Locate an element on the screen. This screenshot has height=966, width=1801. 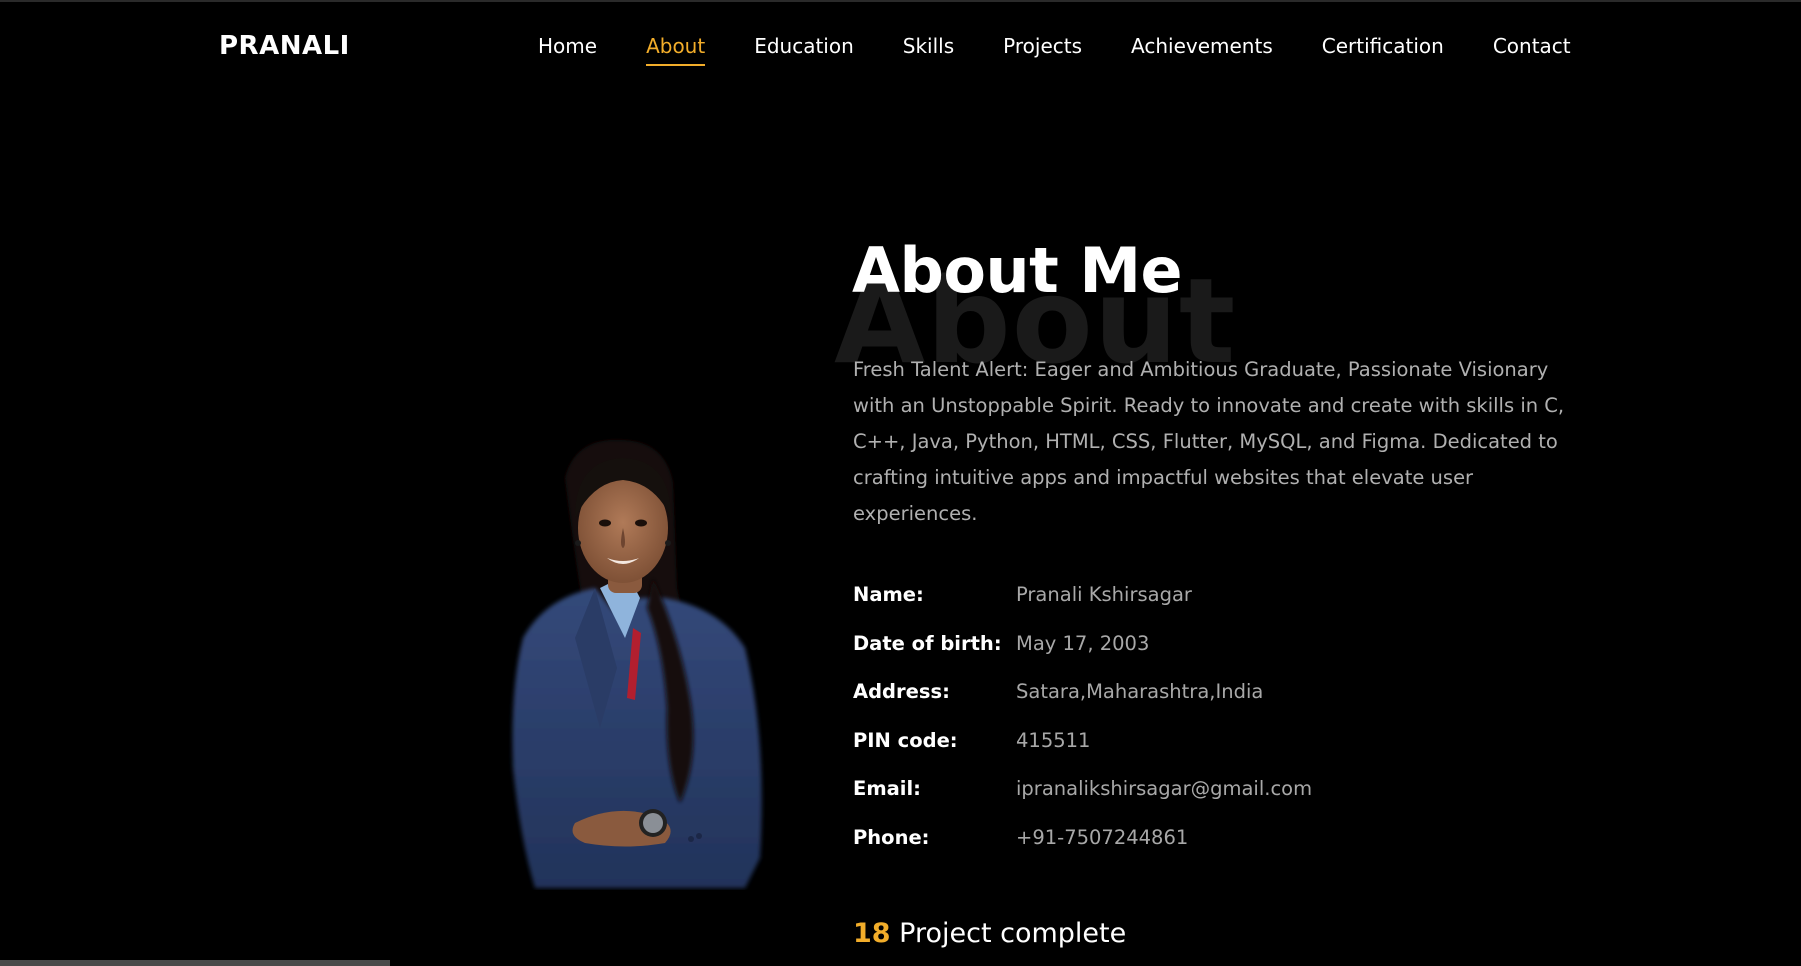
brand-logo: PRANALI is located at coordinates (284, 46).